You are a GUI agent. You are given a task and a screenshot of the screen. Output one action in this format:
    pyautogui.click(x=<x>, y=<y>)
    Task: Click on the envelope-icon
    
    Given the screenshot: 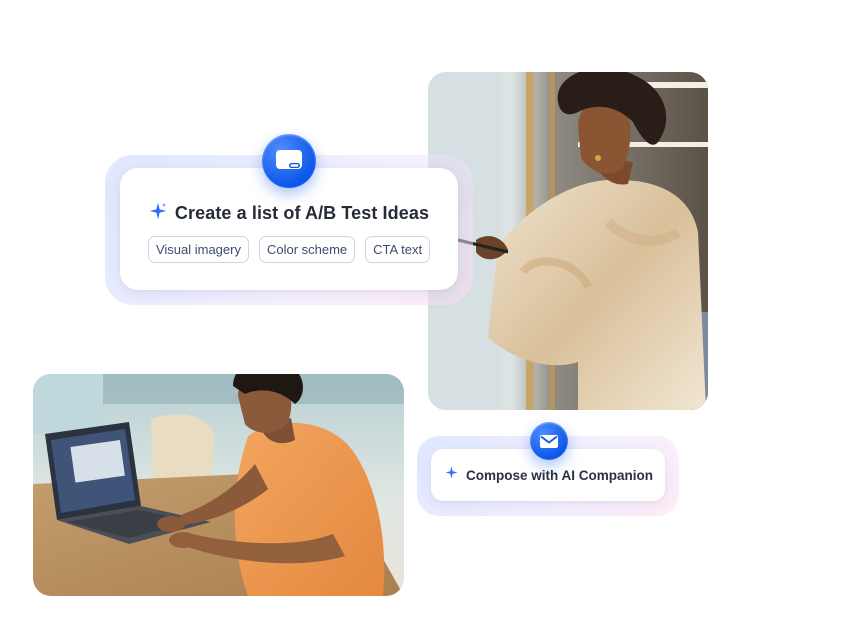 What is the action you would take?
    pyautogui.click(x=549, y=441)
    